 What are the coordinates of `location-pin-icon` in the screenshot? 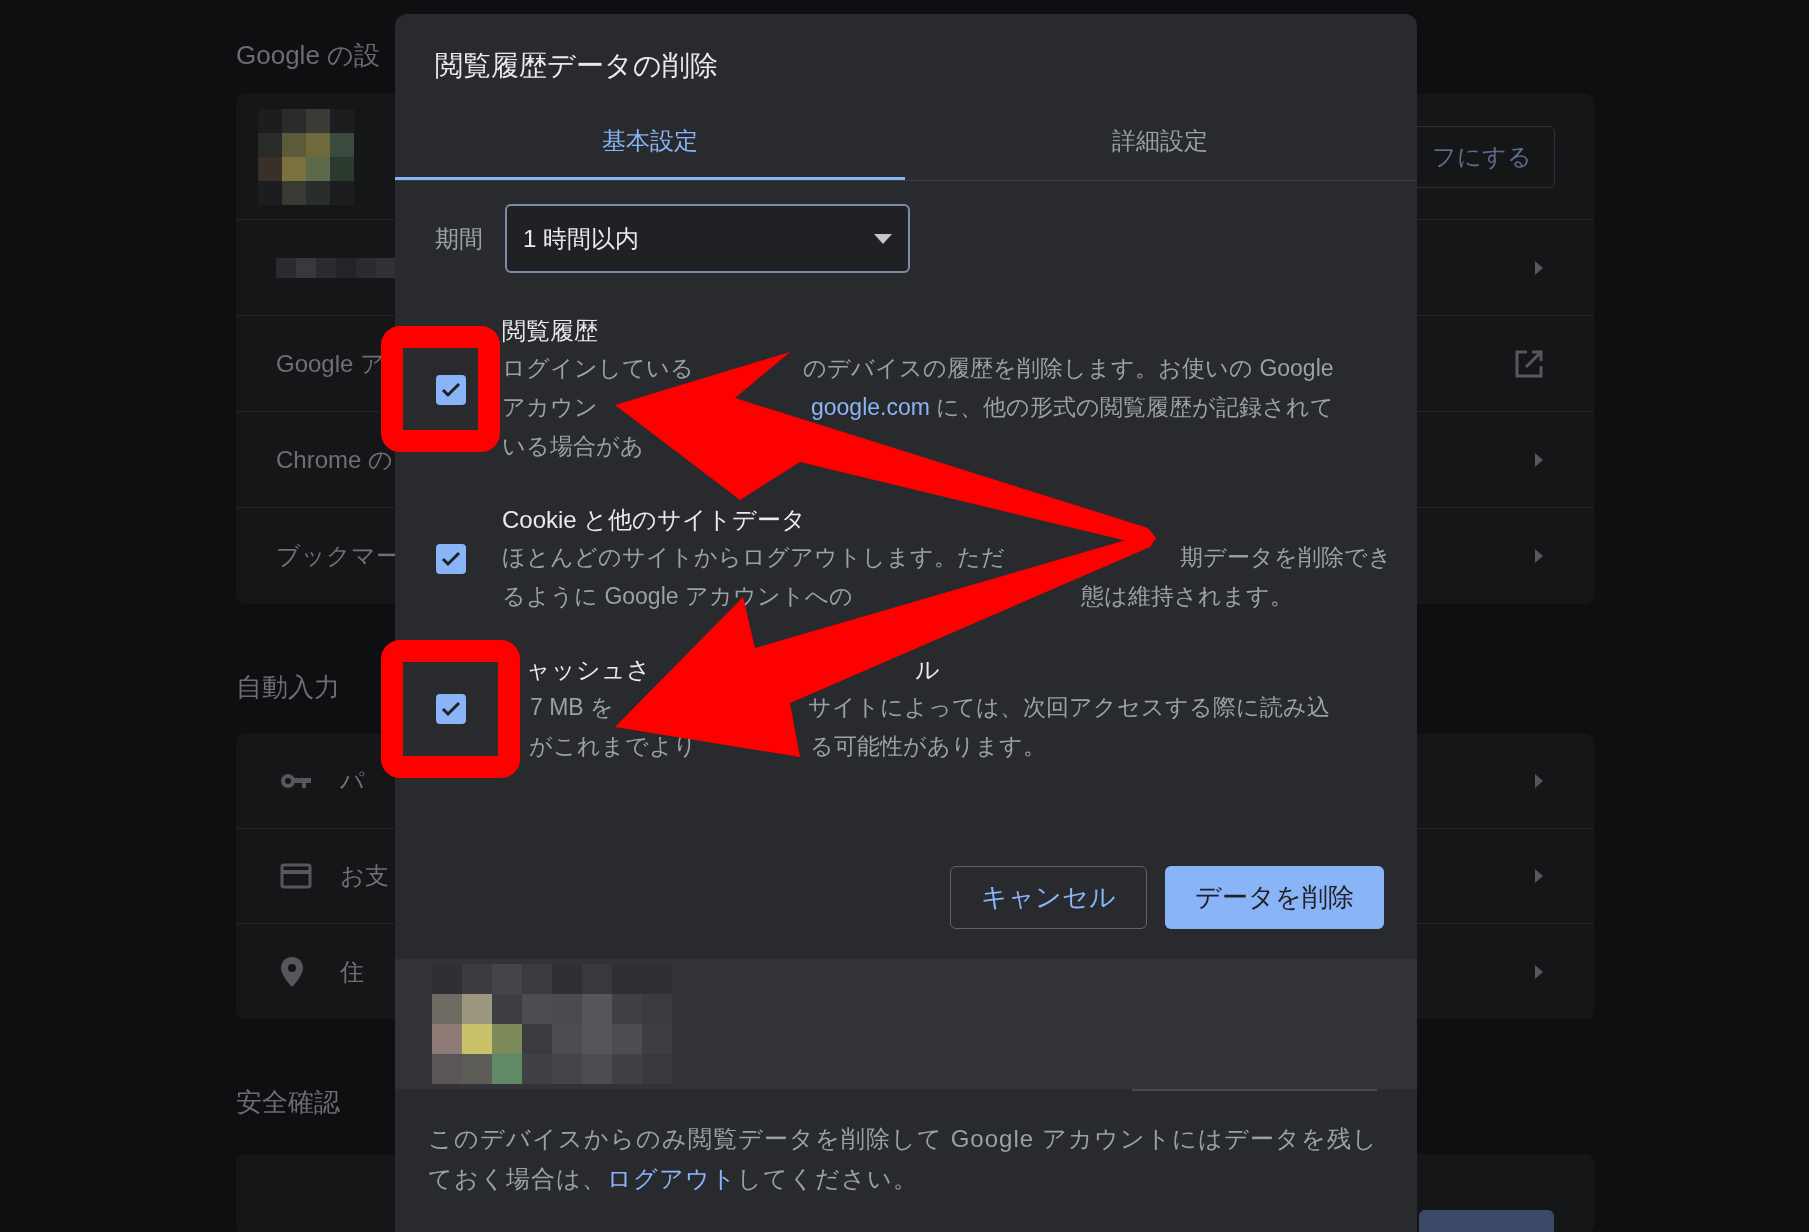 It's located at (292, 971).